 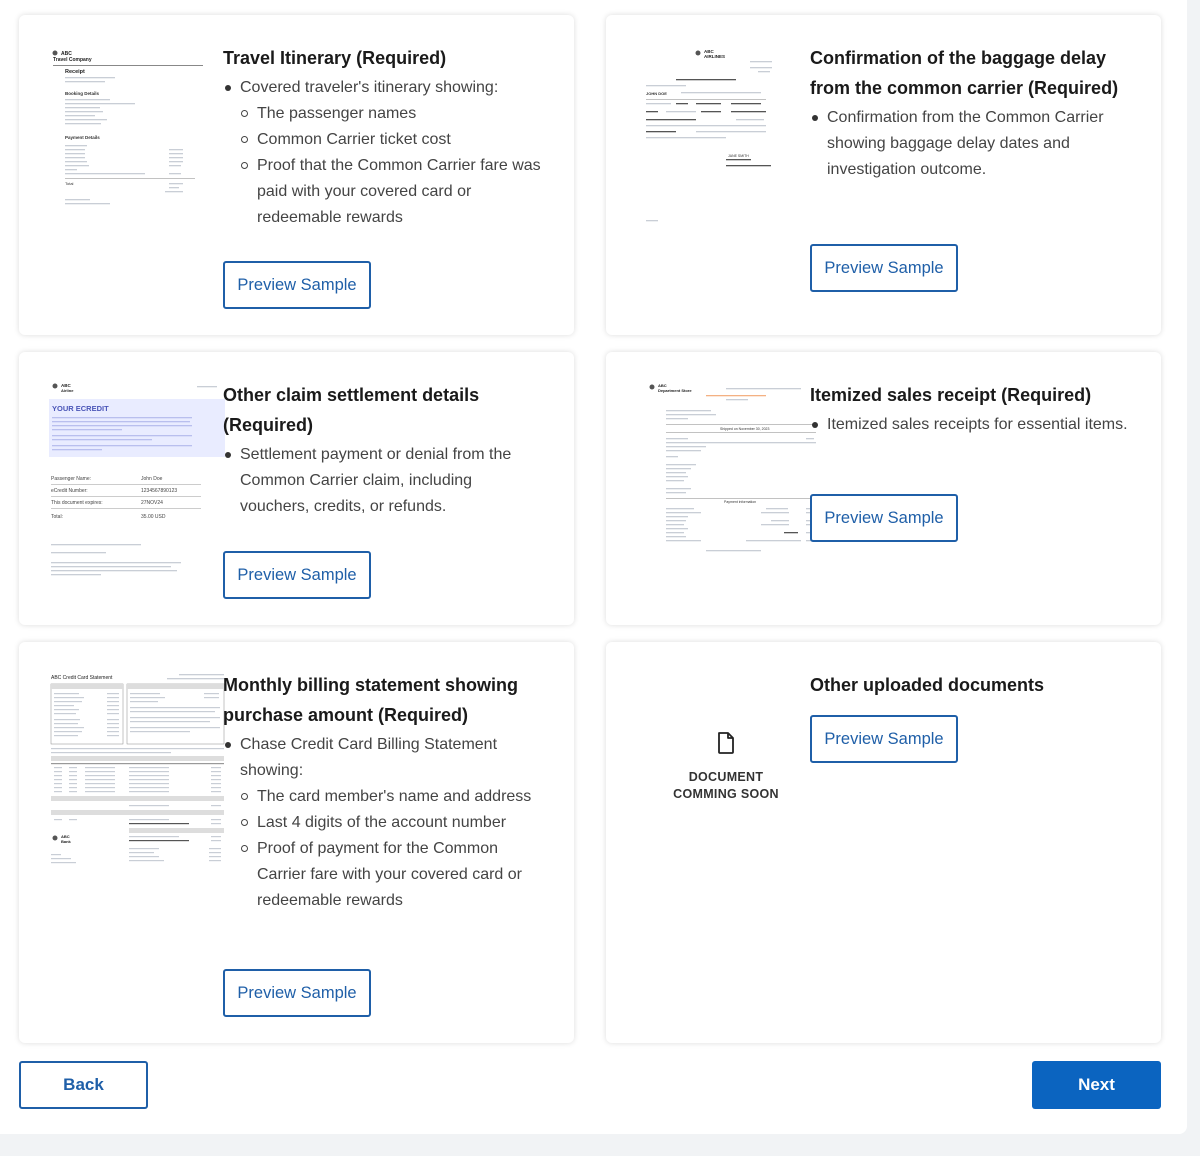 I want to click on thumb-sign: JANE SMITH, so click(x=738, y=156).